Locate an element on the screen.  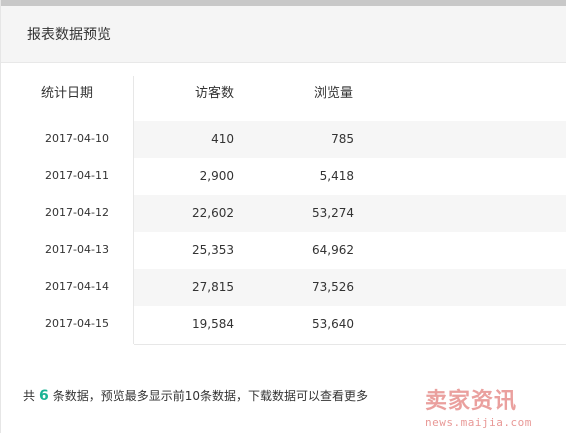
column-header-visitors: 访客数 is located at coordinates (214, 93).